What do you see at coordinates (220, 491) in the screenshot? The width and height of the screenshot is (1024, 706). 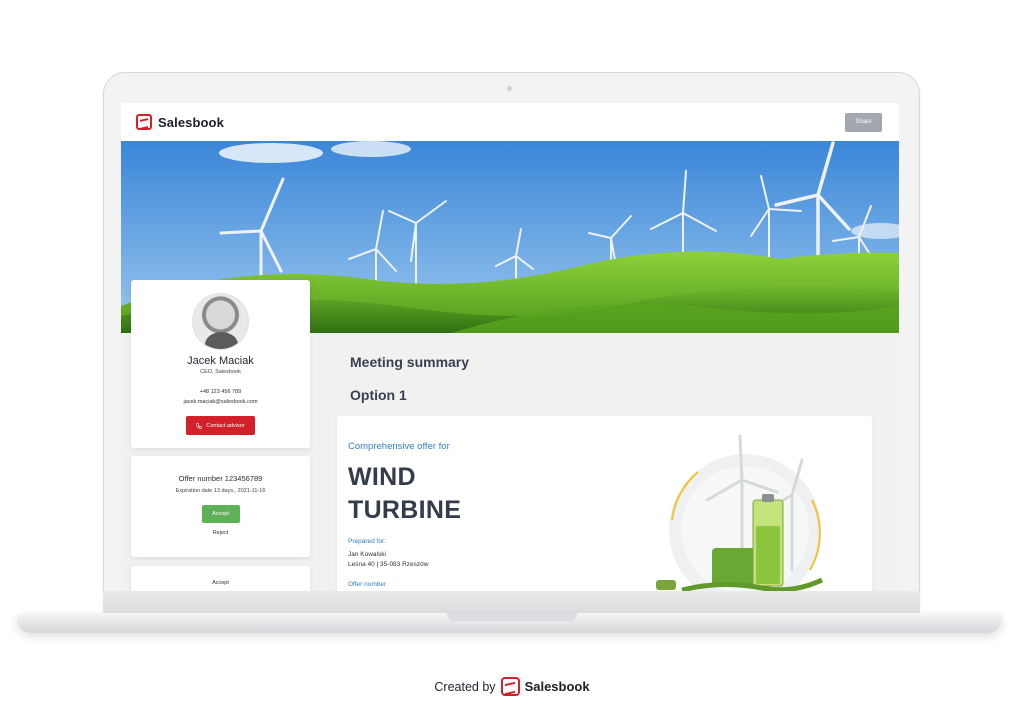 I see `offer-expiration: Expiration date 13 days,, 2021-11-16` at bounding box center [220, 491].